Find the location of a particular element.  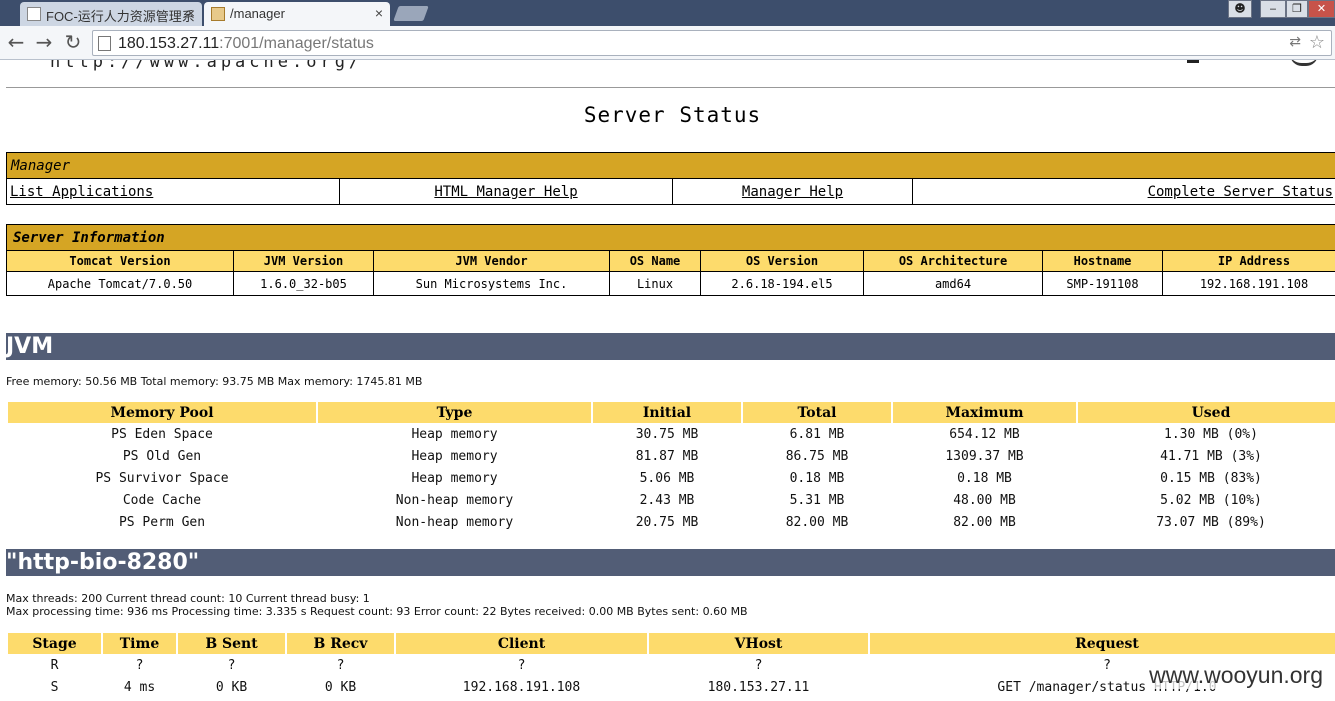

connector-section-heading: "http-bio-8280" is located at coordinates (670, 562).